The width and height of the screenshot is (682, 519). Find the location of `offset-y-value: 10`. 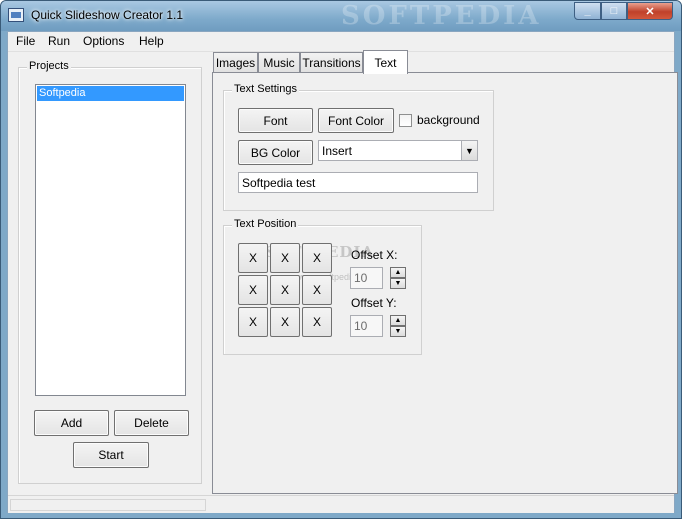

offset-y-value: 10 is located at coordinates (361, 326).